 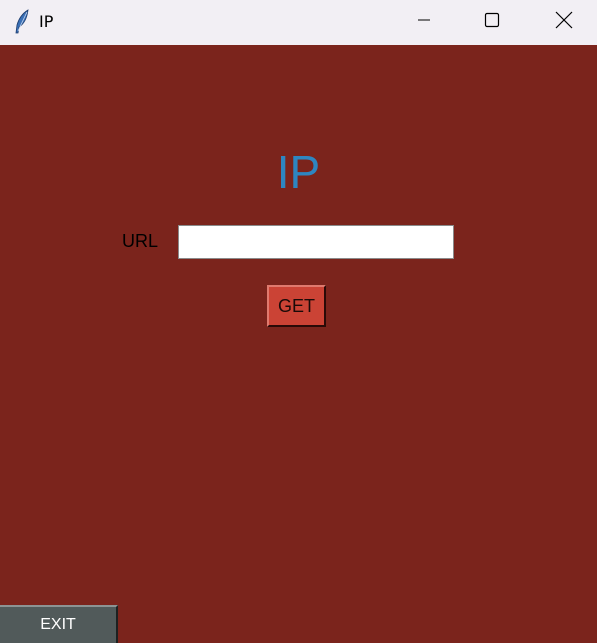 I want to click on close-button, so click(x=564, y=22).